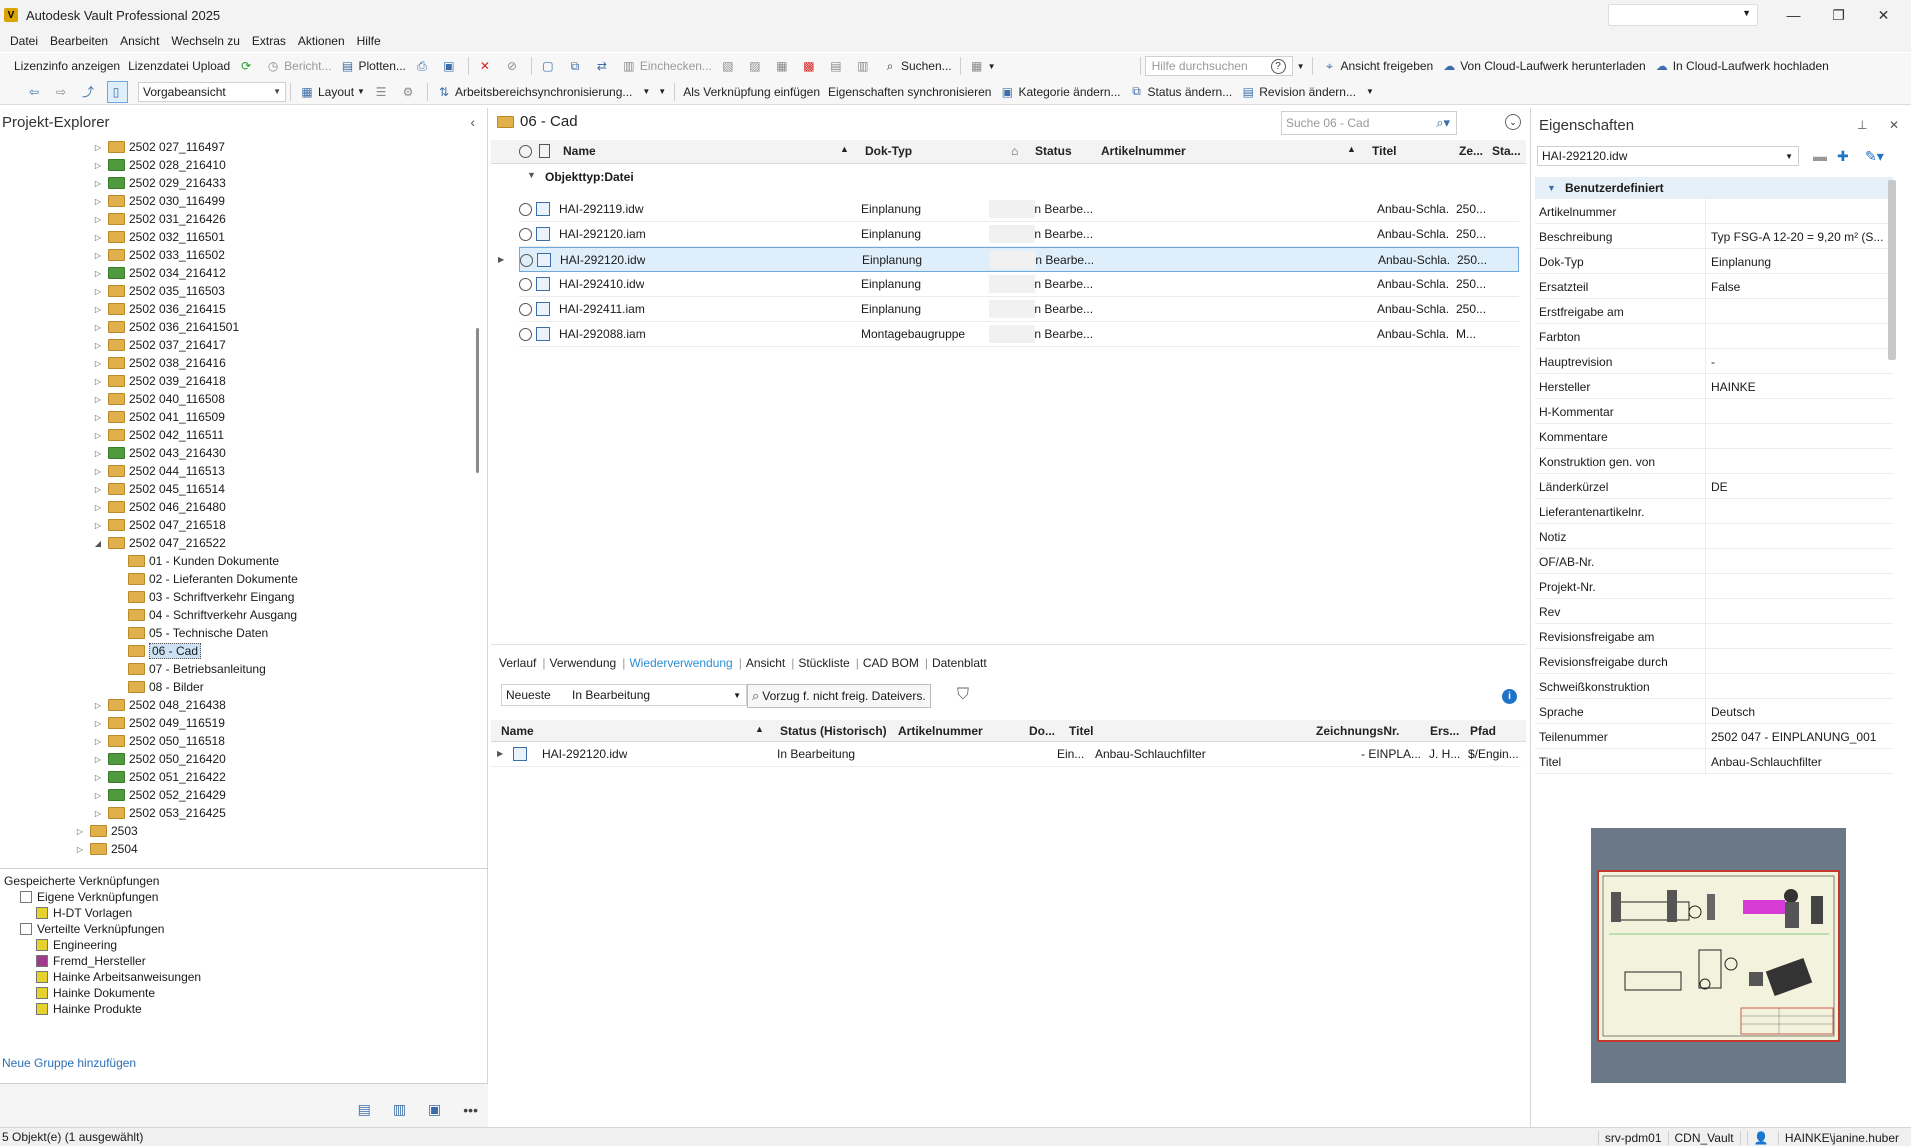 Image resolution: width=1911 pixels, height=1147 pixels. Describe the element at coordinates (472, 122) in the screenshot. I see `collapse-pane-icon: ‹` at that location.